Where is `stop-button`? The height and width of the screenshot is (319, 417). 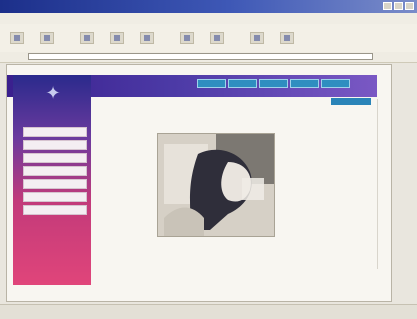 stop-button is located at coordinates (87, 38).